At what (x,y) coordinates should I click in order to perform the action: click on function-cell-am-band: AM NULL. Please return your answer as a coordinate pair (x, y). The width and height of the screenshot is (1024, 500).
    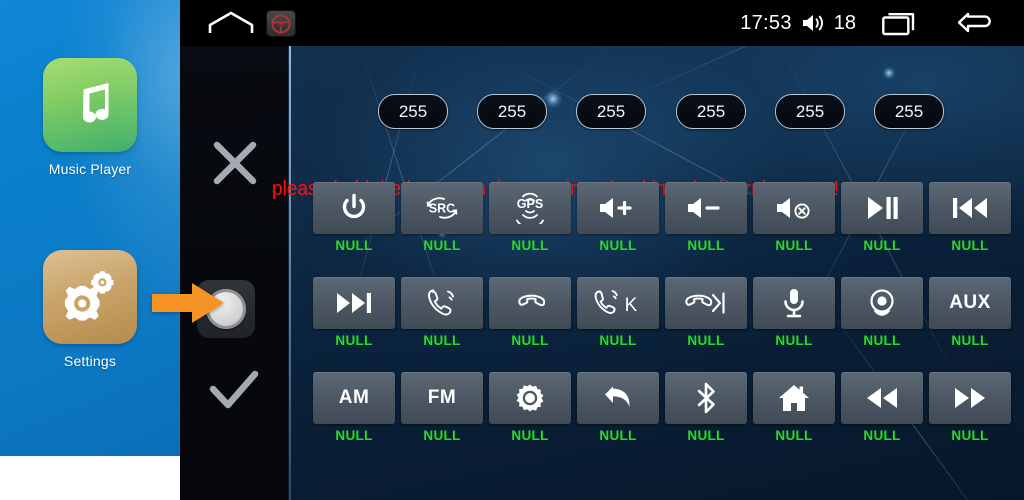
    Looking at the image, I should click on (354, 407).